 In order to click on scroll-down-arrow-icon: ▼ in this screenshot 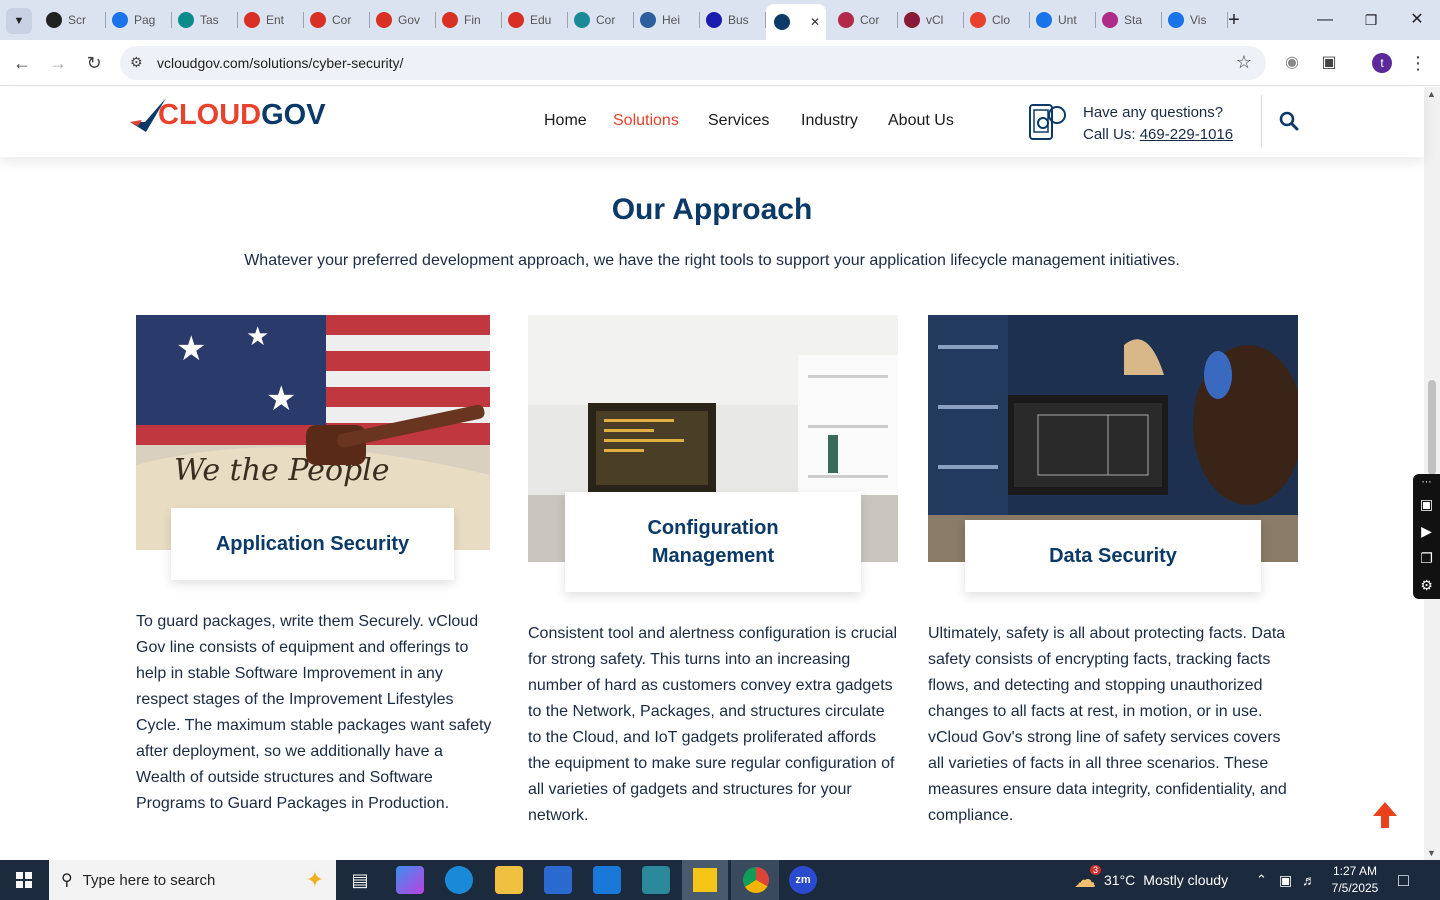, I will do `click(1431, 853)`.